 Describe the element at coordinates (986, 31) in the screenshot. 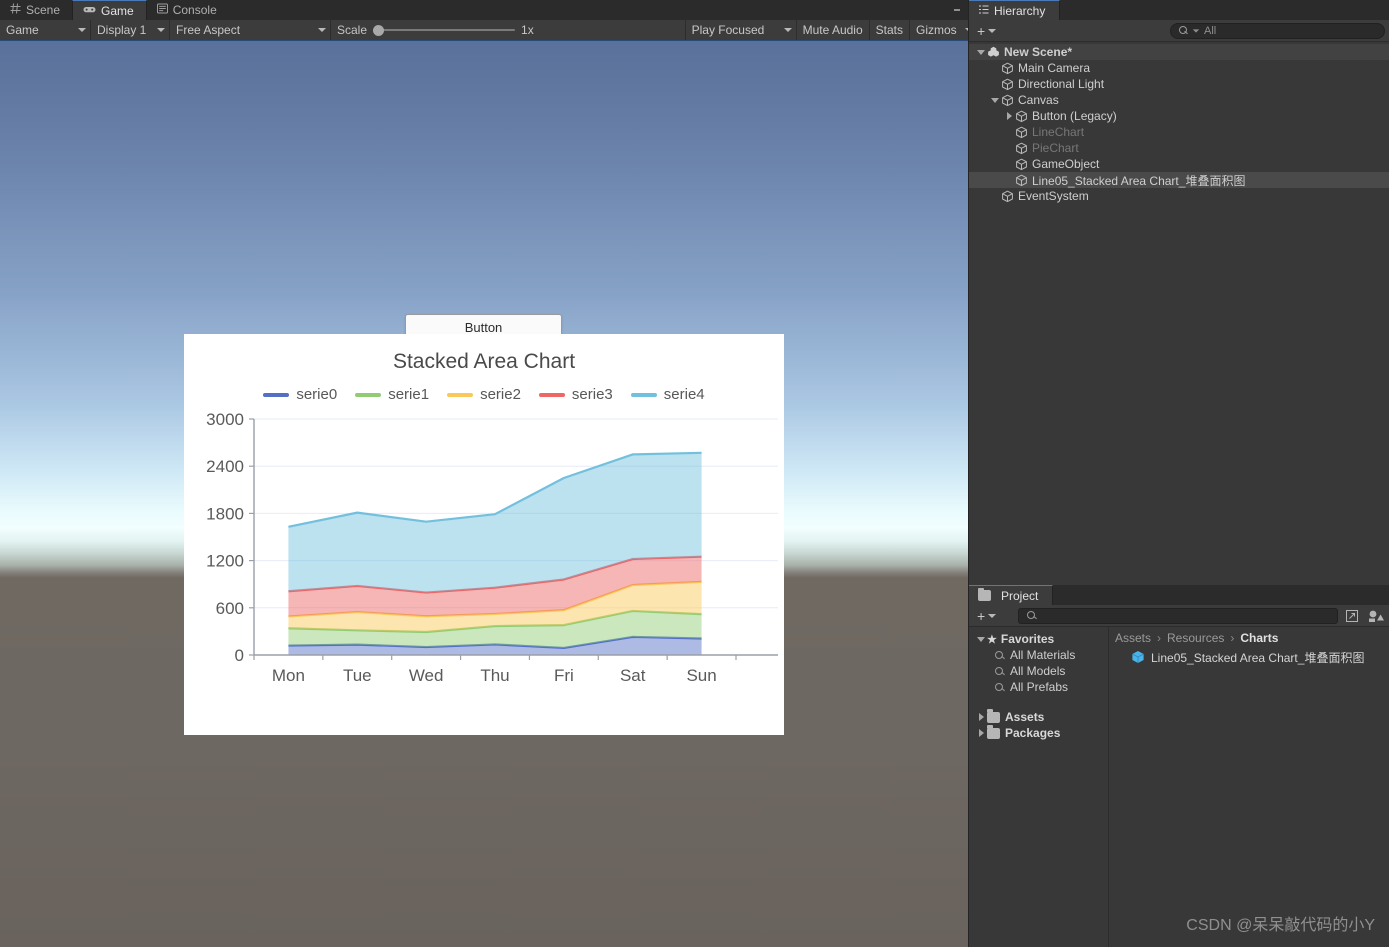

I see `hierarchy-add-button: +` at that location.